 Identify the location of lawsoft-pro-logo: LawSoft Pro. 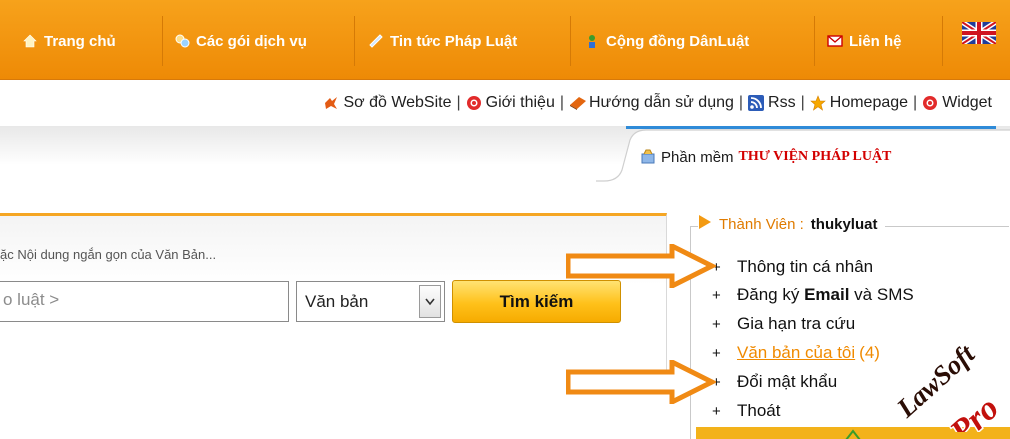
(948, 384).